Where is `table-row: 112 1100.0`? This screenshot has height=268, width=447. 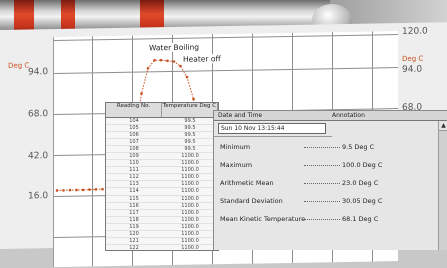
table-row: 112 1100.0 is located at coordinates (162, 178).